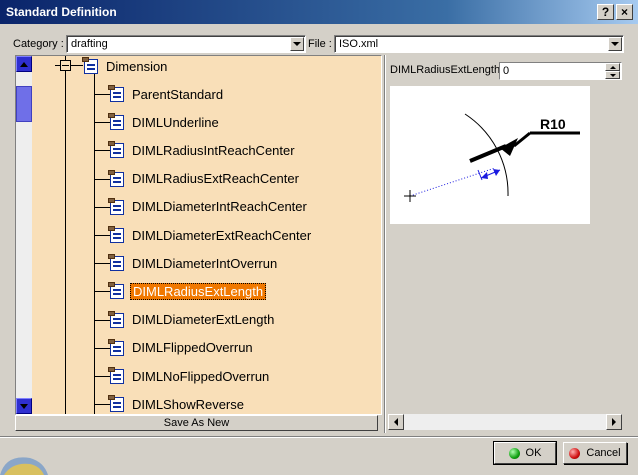 Image resolution: width=638 pixels, height=475 pixels. Describe the element at coordinates (505, 422) in the screenshot. I see `preview-horizontal-scrollbar` at that location.